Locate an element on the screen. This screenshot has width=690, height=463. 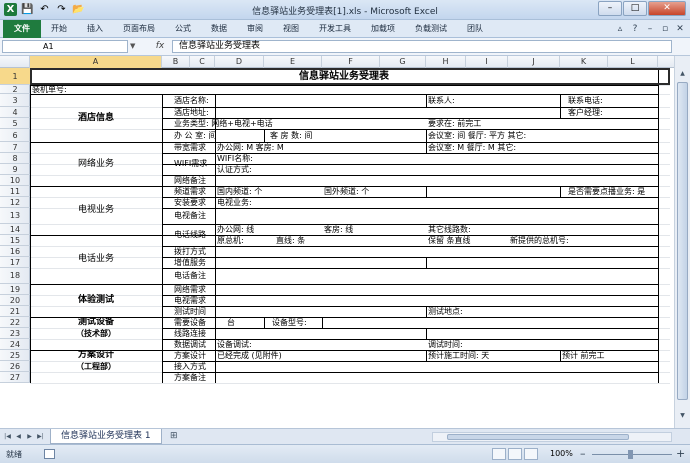
name-box: A1 is located at coordinates (65, 46).